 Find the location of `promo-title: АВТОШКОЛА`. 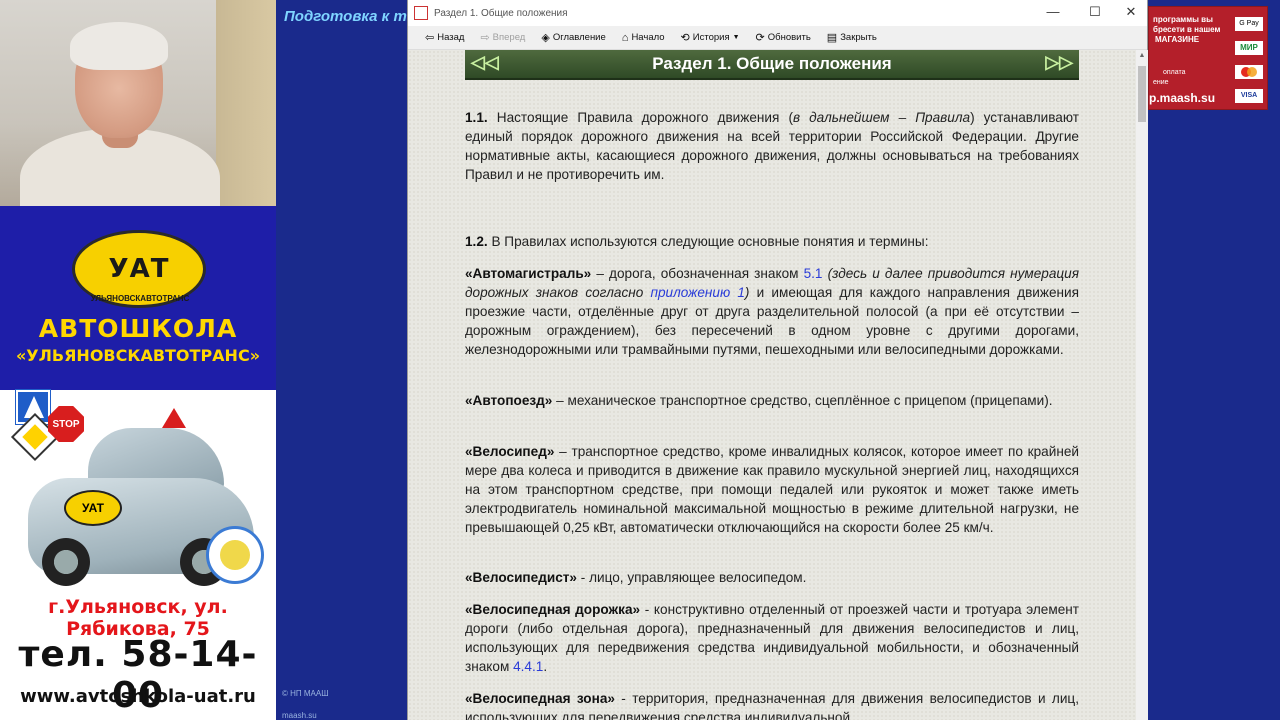

promo-title: АВТОШКОЛА is located at coordinates (138, 328).